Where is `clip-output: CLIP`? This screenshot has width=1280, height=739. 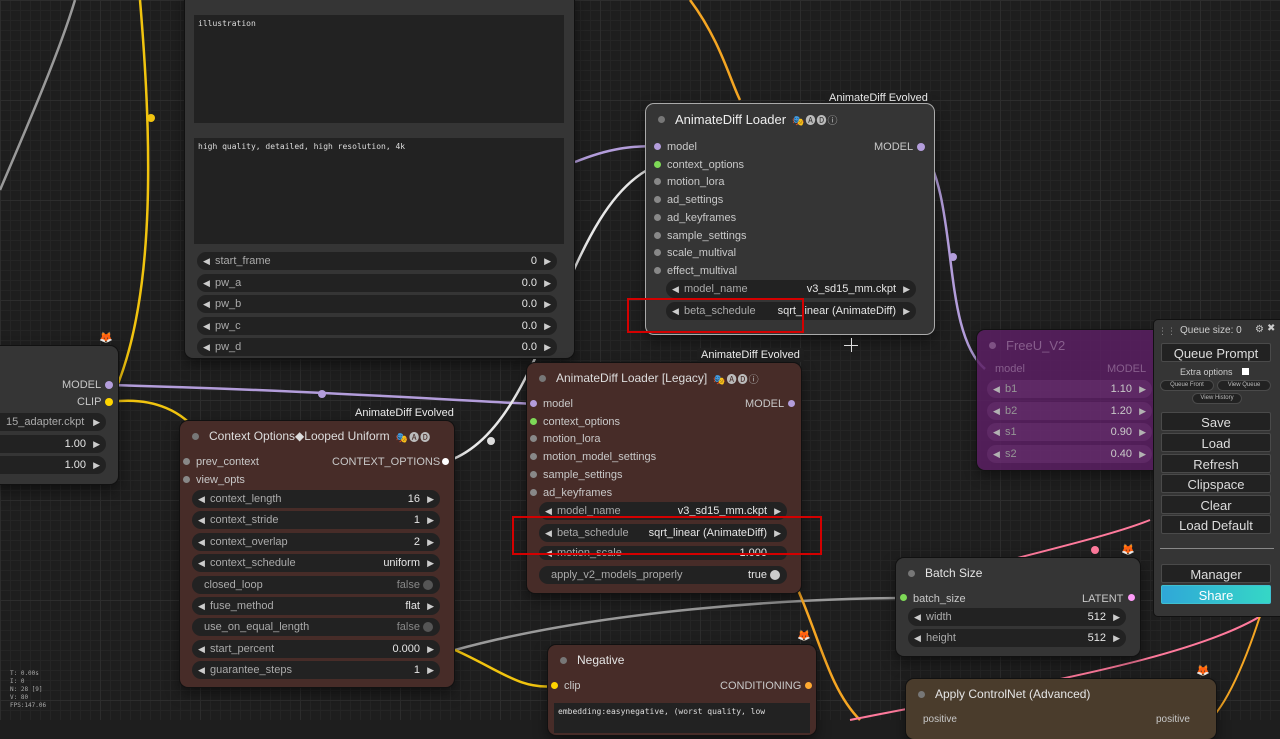
clip-output: CLIP is located at coordinates (89, 402).